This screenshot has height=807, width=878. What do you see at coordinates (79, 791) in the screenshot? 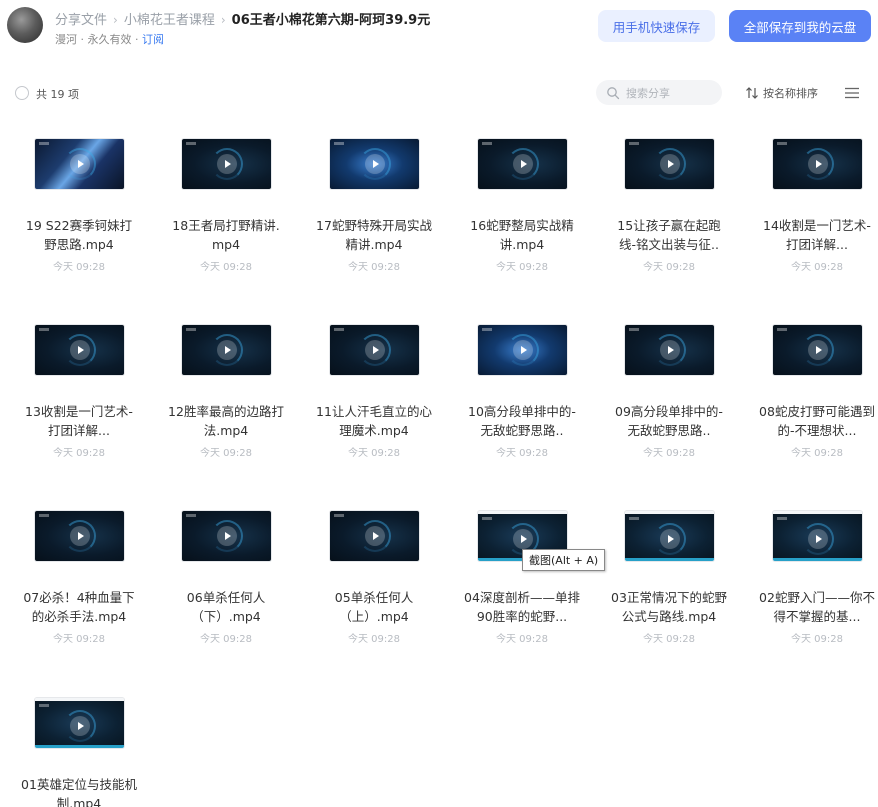
I see `file-name: 01英雄定位与技能机制.mp4` at bounding box center [79, 791].